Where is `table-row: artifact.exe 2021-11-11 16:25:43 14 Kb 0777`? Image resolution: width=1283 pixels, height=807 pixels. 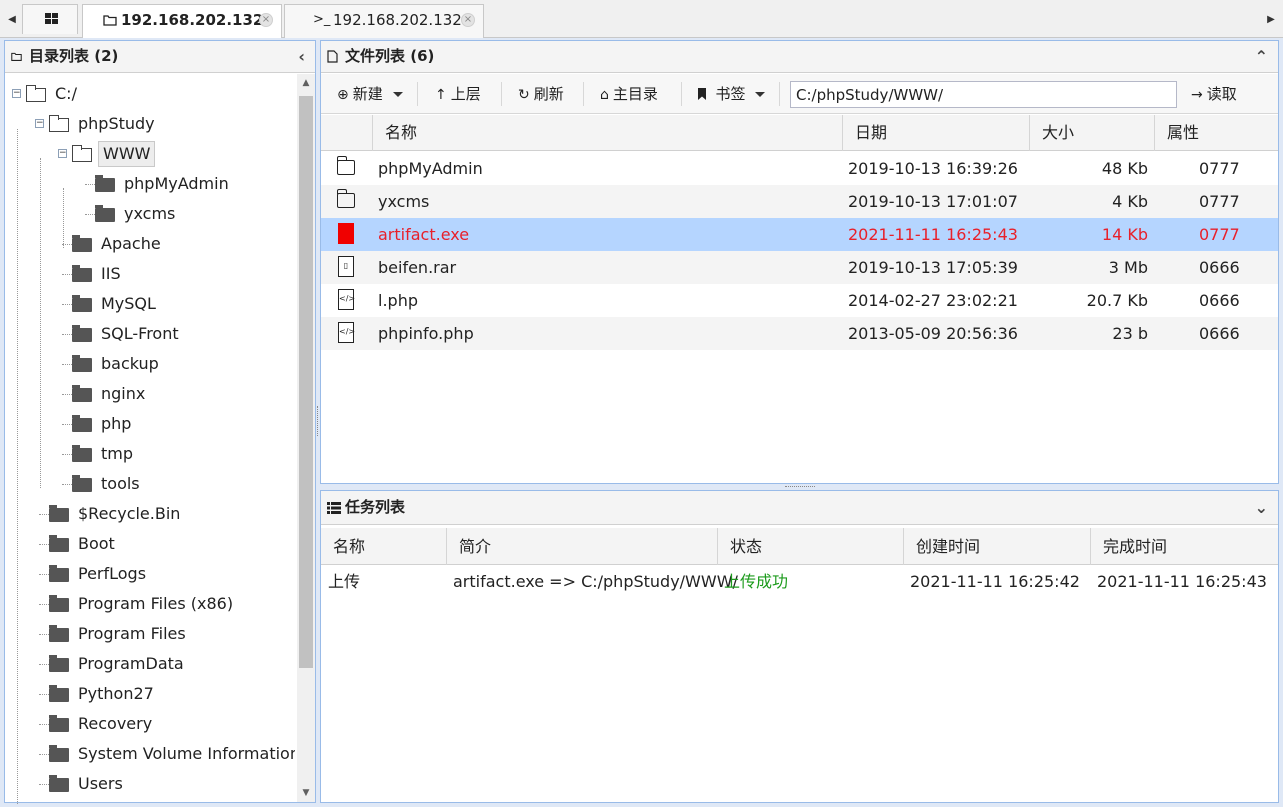
table-row: artifact.exe 2021-11-11 16:25:43 14 Kb 0777 is located at coordinates (799, 234).